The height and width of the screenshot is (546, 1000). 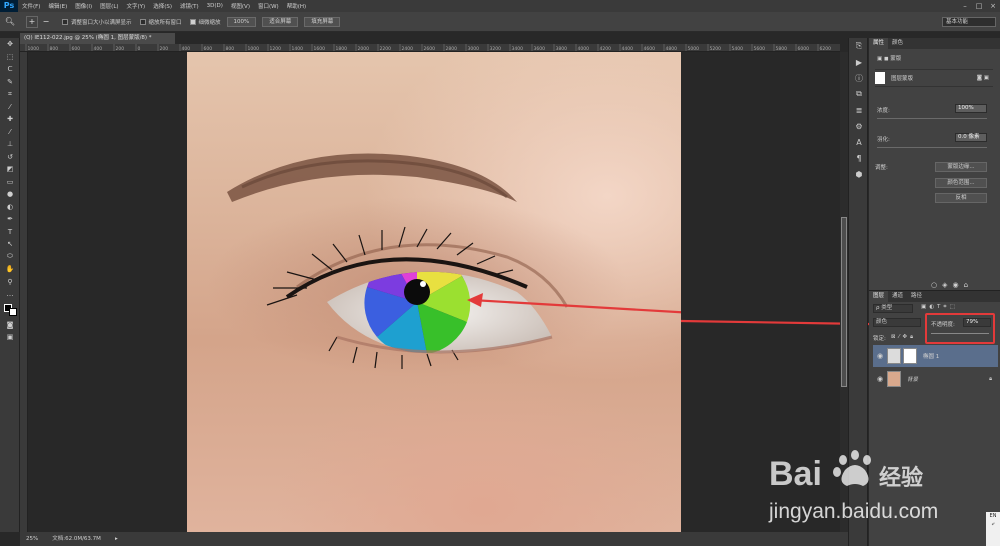 What do you see at coordinates (952, 285) in the screenshot?
I see `mask-footer-icons: ○◈◉⌂` at bounding box center [952, 285].